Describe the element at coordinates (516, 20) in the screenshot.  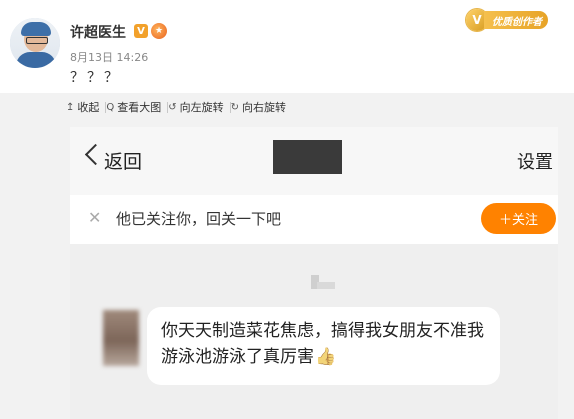
I see `quality-creator-label: 优质创作者` at that location.